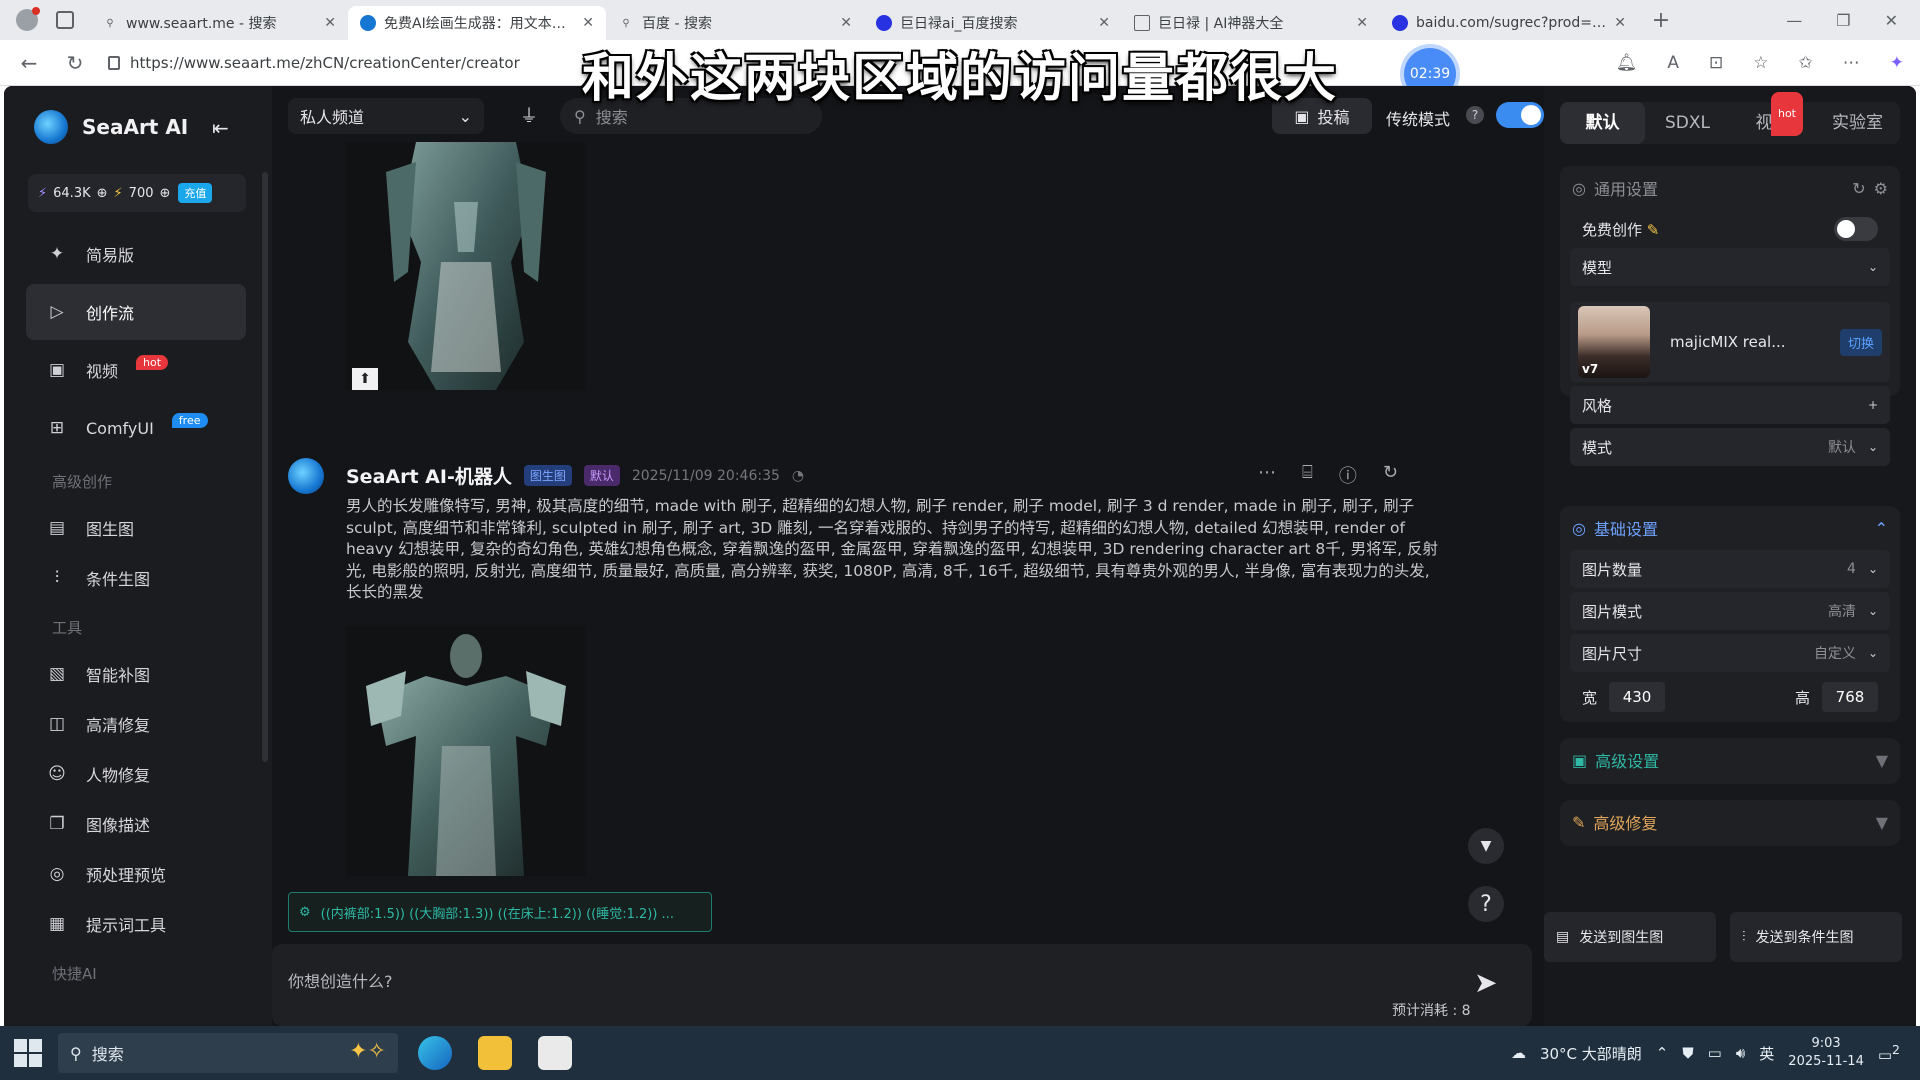 Image resolution: width=1920 pixels, height=1080 pixels. I want to click on copilot-icon: ✦, so click(1897, 63).